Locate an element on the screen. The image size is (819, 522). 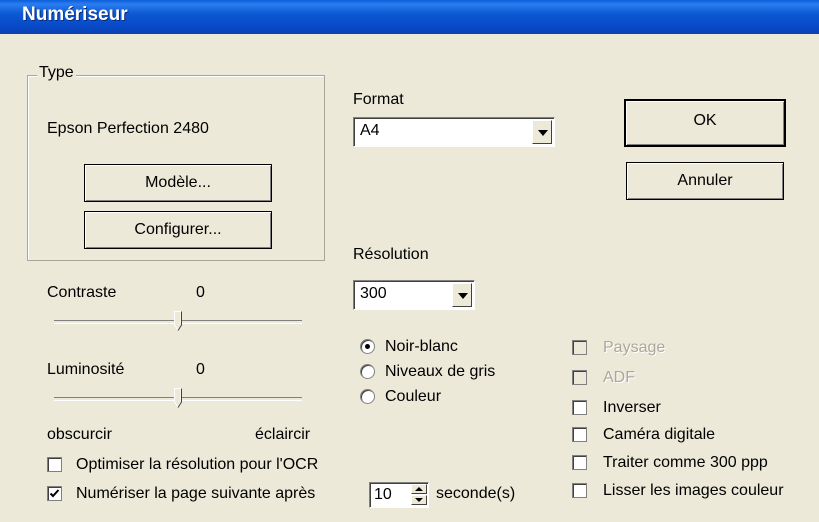
cancel-button: Annuler is located at coordinates (705, 181).